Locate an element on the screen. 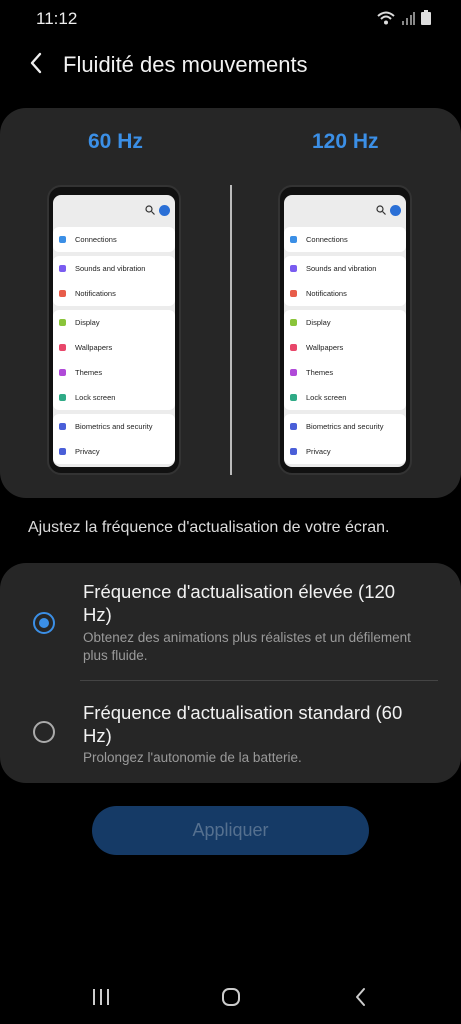  status-time: 11:12 is located at coordinates (57, 18).